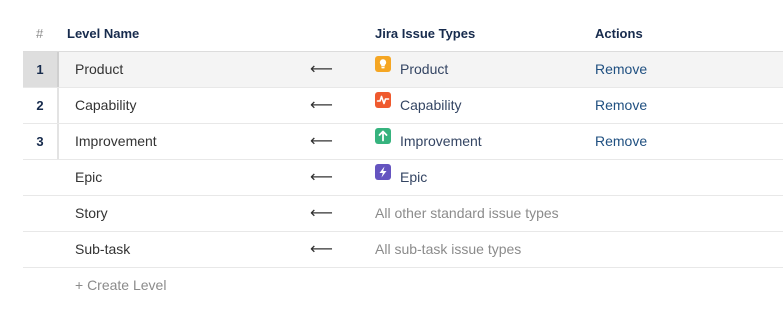  Describe the element at coordinates (41, 69) in the screenshot. I see `level-number: 1` at that location.